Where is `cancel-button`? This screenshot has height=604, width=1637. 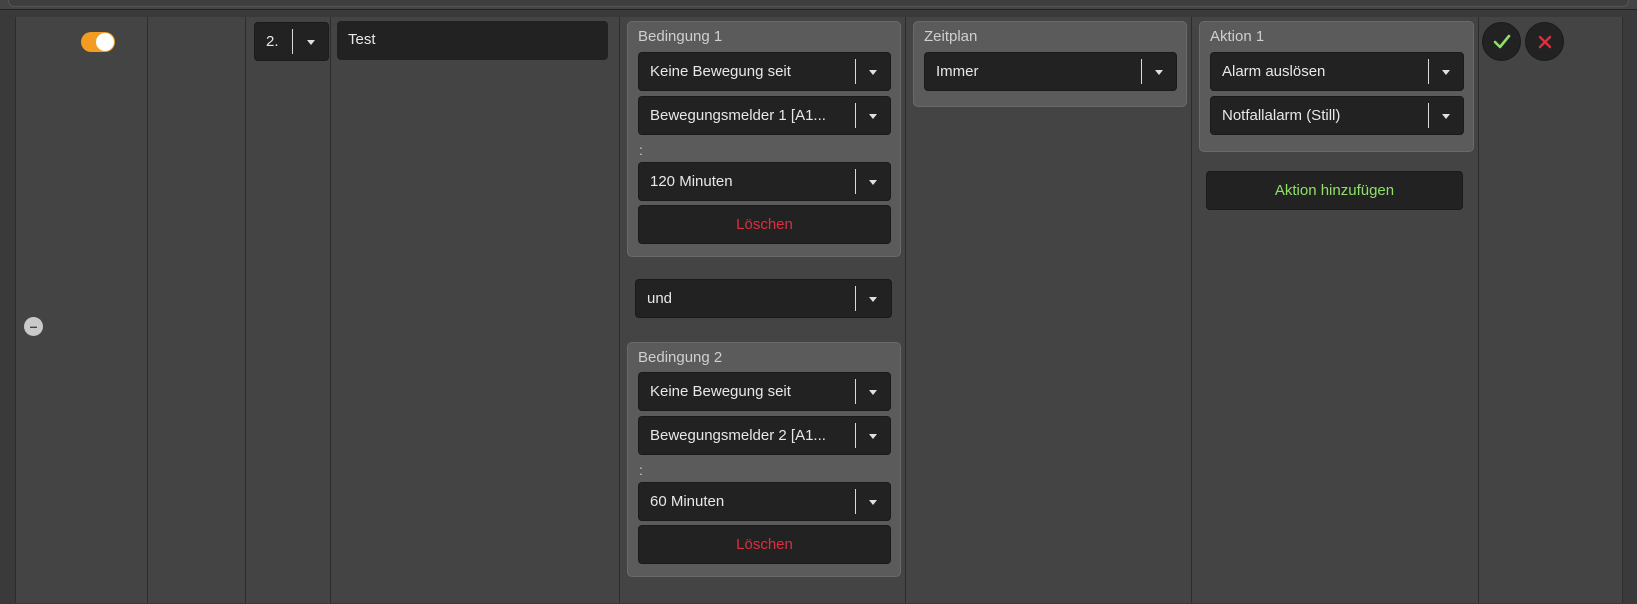
cancel-button is located at coordinates (1544, 41).